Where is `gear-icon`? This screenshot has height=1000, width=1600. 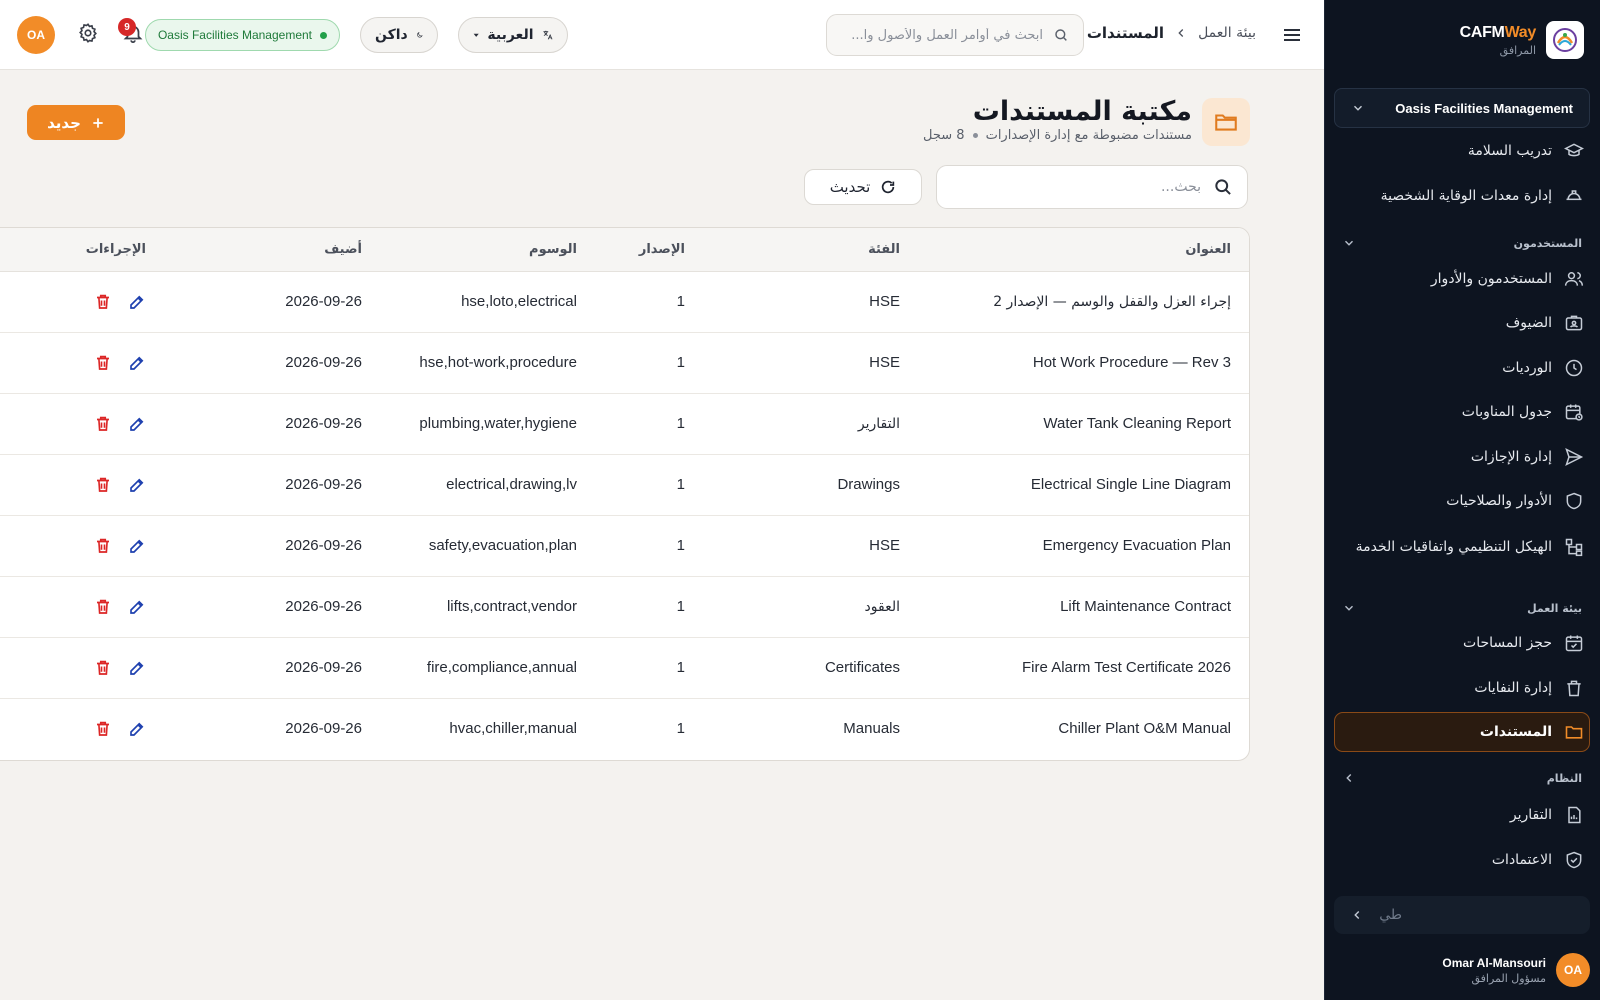 gear-icon is located at coordinates (88, 33).